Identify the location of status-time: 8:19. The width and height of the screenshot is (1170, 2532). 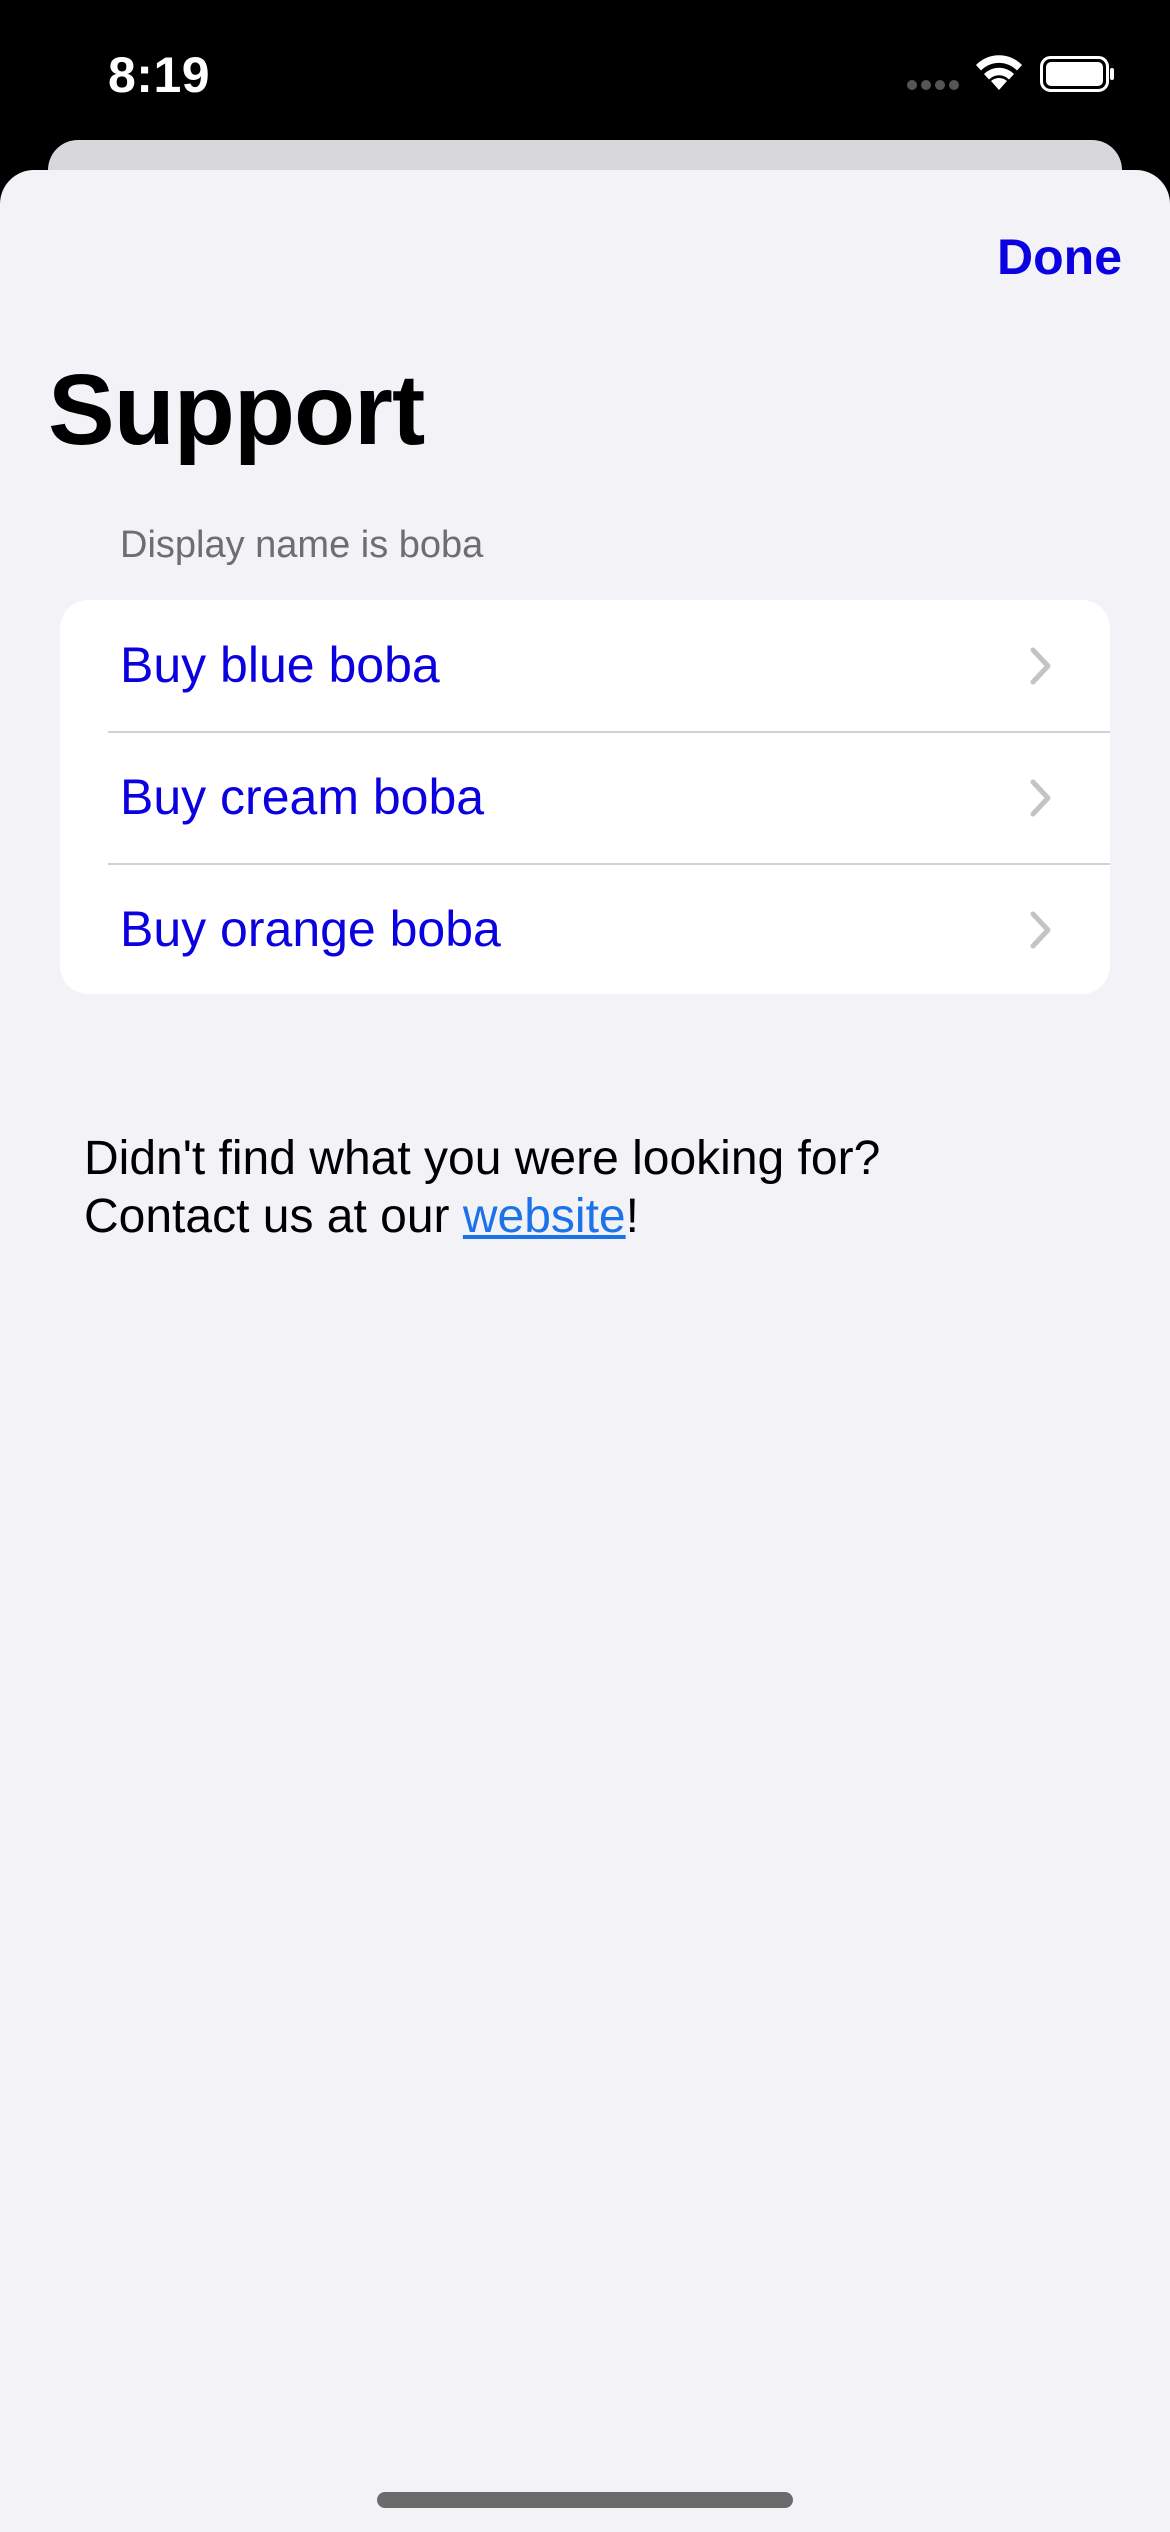
(159, 75).